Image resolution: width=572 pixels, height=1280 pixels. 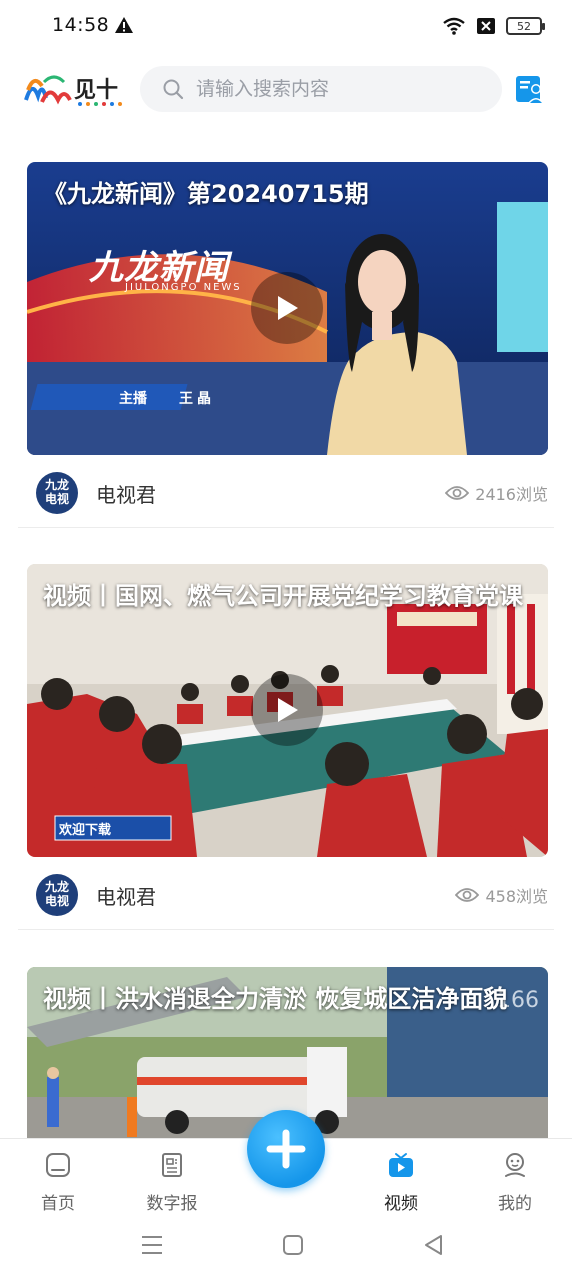 What do you see at coordinates (206, 194) in the screenshot?
I see `video-title: 《九龙新闻》第20240715期` at bounding box center [206, 194].